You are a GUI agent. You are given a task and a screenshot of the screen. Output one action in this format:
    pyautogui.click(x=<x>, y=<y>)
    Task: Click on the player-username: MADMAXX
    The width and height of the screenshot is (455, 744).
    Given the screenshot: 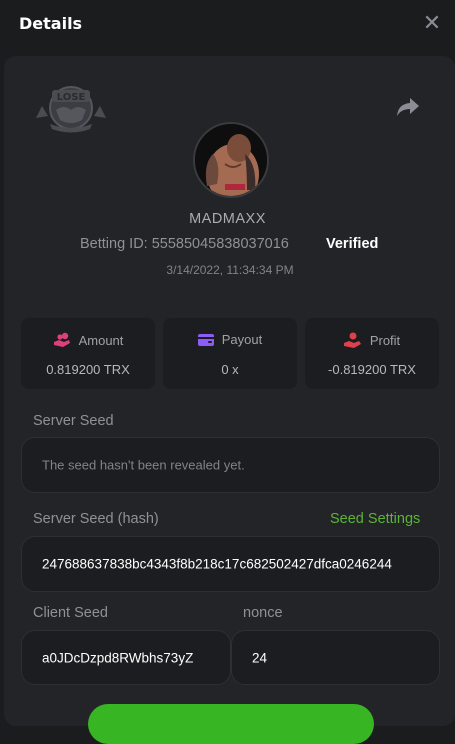 What is the action you would take?
    pyautogui.click(x=227, y=219)
    